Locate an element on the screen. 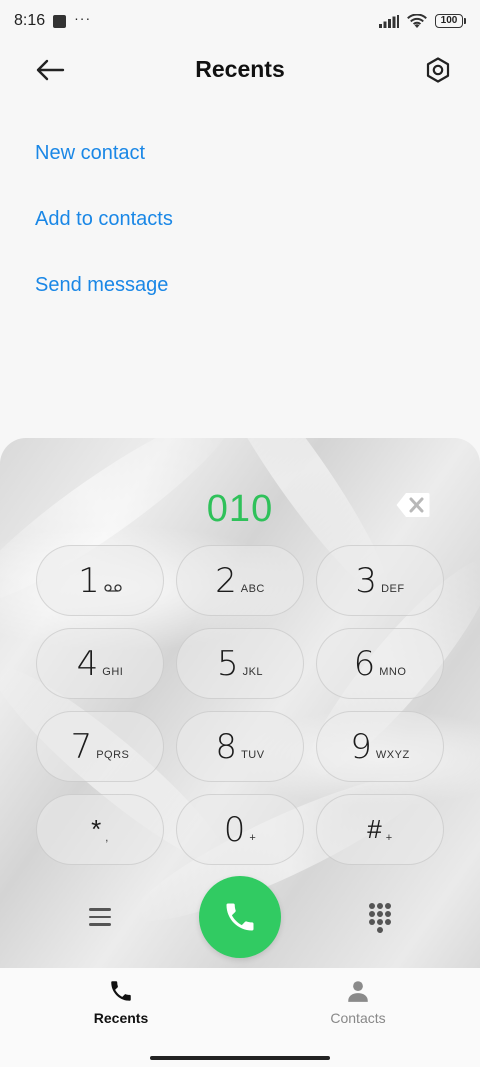 The height and width of the screenshot is (1067, 480). key-digit: 7 is located at coordinates (81, 746).